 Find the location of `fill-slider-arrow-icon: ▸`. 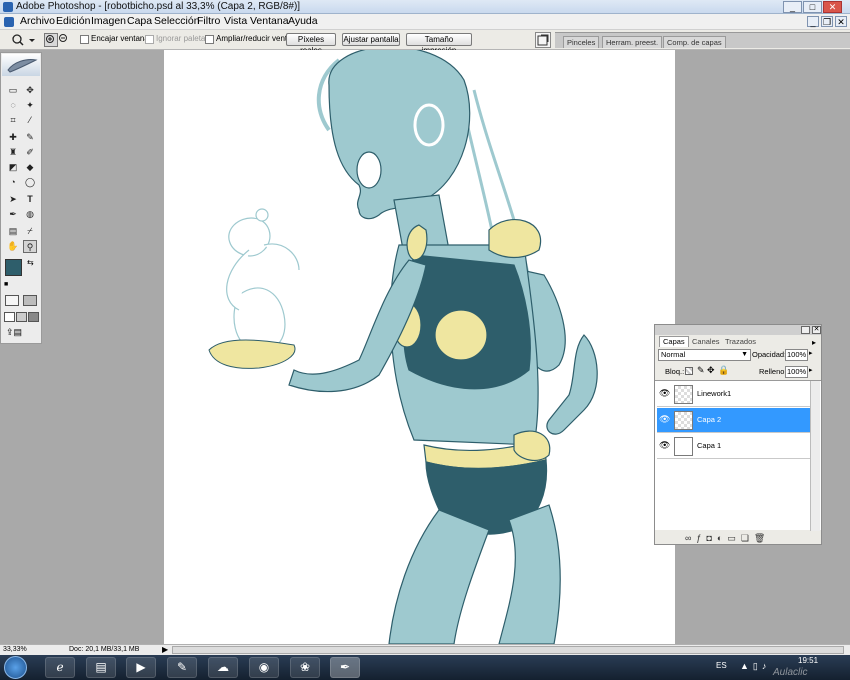

fill-slider-arrow-icon: ▸ is located at coordinates (811, 370).